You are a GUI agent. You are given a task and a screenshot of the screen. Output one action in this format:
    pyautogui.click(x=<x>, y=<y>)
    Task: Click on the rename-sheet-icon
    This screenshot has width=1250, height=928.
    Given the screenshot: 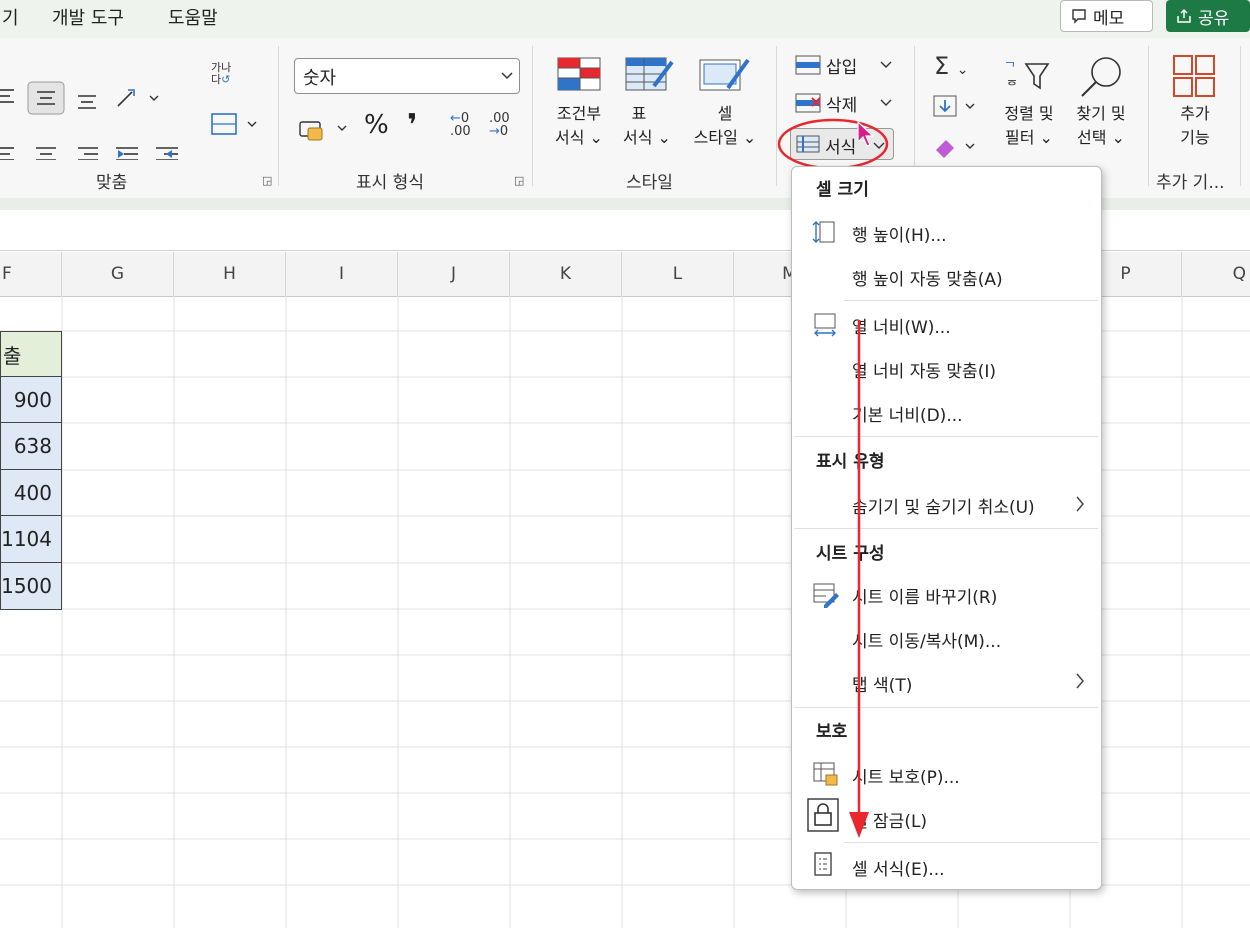 What is the action you would take?
    pyautogui.click(x=826, y=595)
    